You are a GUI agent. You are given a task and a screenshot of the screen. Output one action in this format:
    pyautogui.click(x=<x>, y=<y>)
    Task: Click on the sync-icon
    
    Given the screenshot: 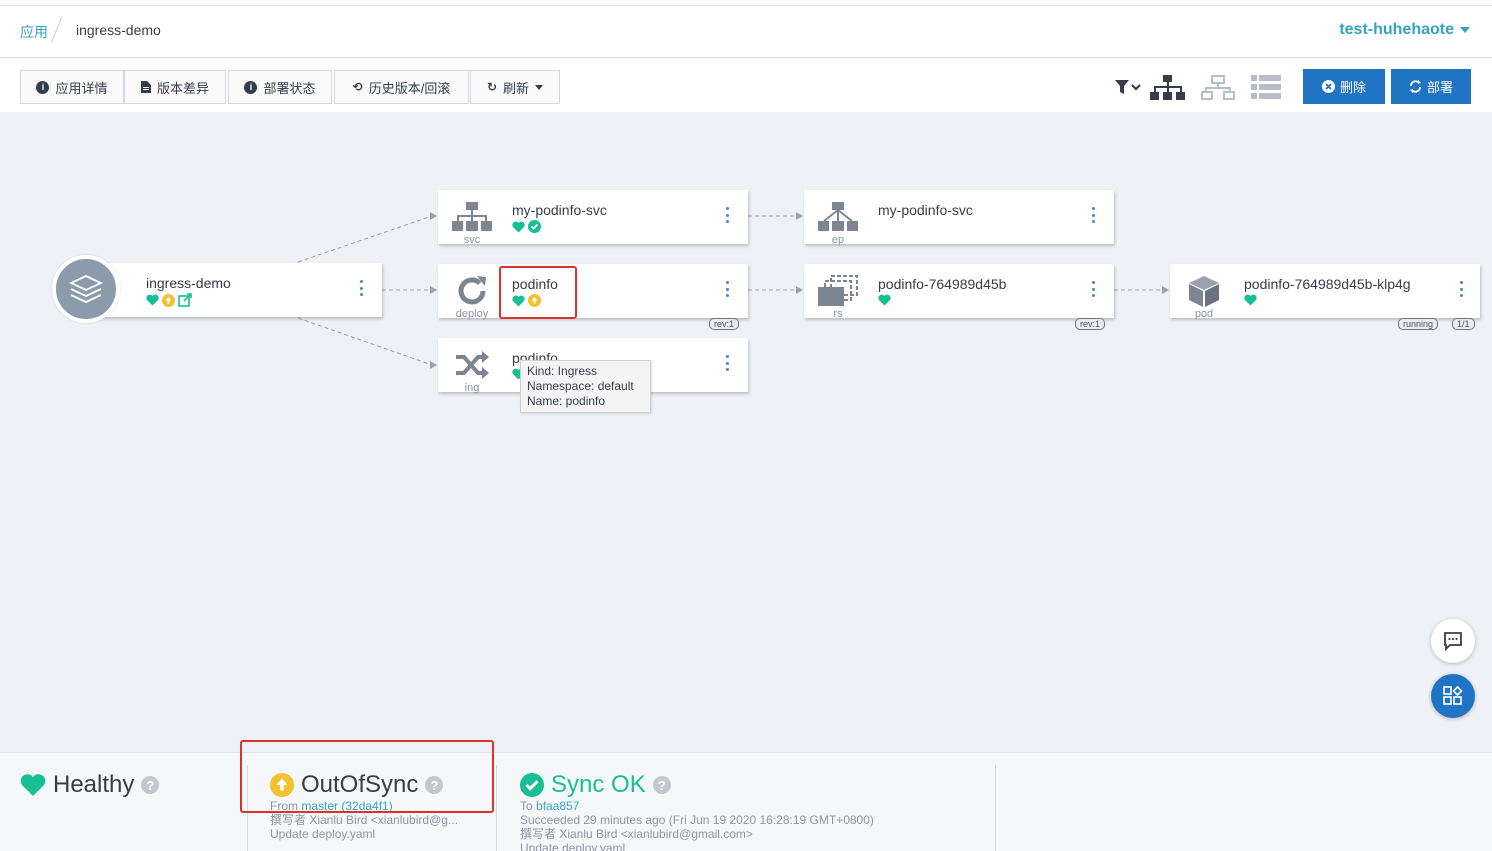 What is the action you would take?
    pyautogui.click(x=1415, y=86)
    